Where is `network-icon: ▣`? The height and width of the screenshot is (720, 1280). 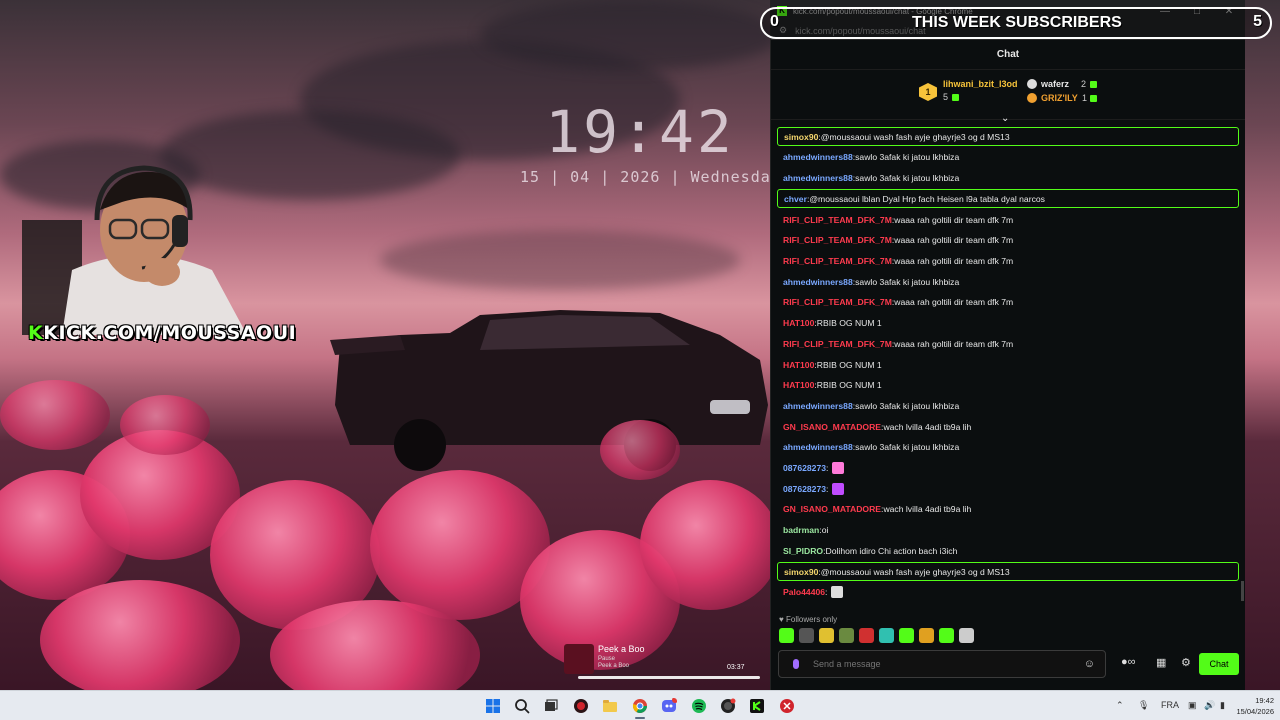 network-icon: ▣ is located at coordinates (1192, 705).